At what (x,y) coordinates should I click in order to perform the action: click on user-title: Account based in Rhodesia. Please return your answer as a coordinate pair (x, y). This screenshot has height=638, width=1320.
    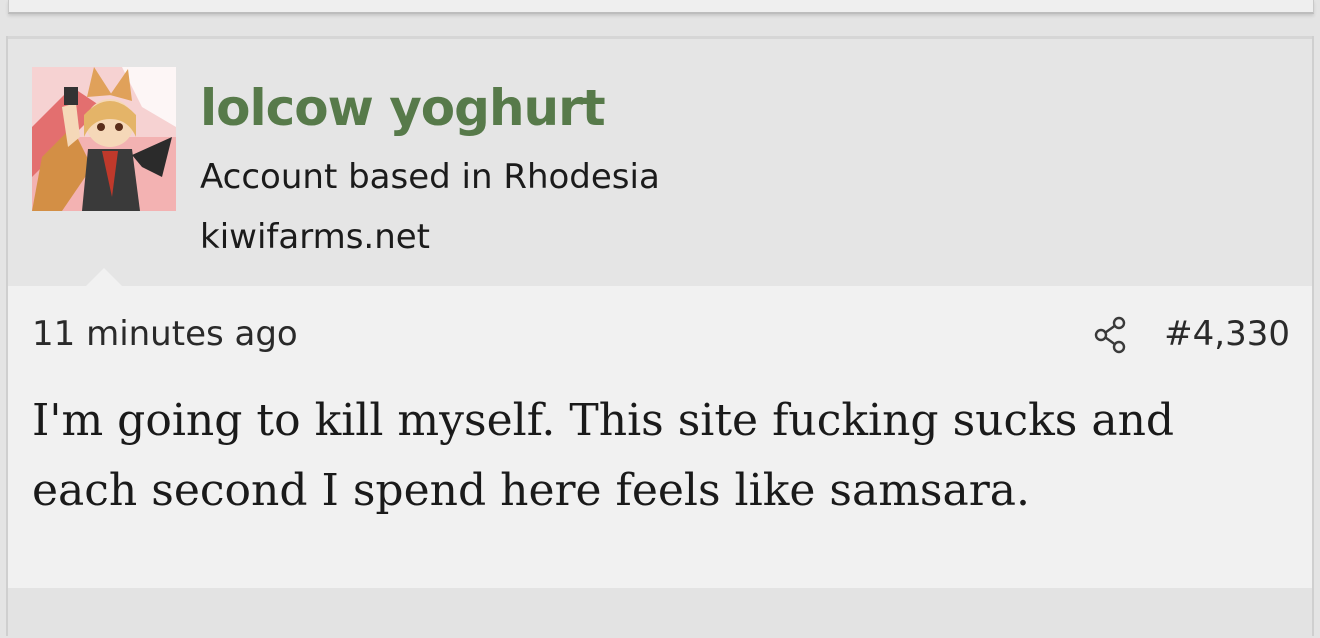
    Looking at the image, I should click on (430, 177).